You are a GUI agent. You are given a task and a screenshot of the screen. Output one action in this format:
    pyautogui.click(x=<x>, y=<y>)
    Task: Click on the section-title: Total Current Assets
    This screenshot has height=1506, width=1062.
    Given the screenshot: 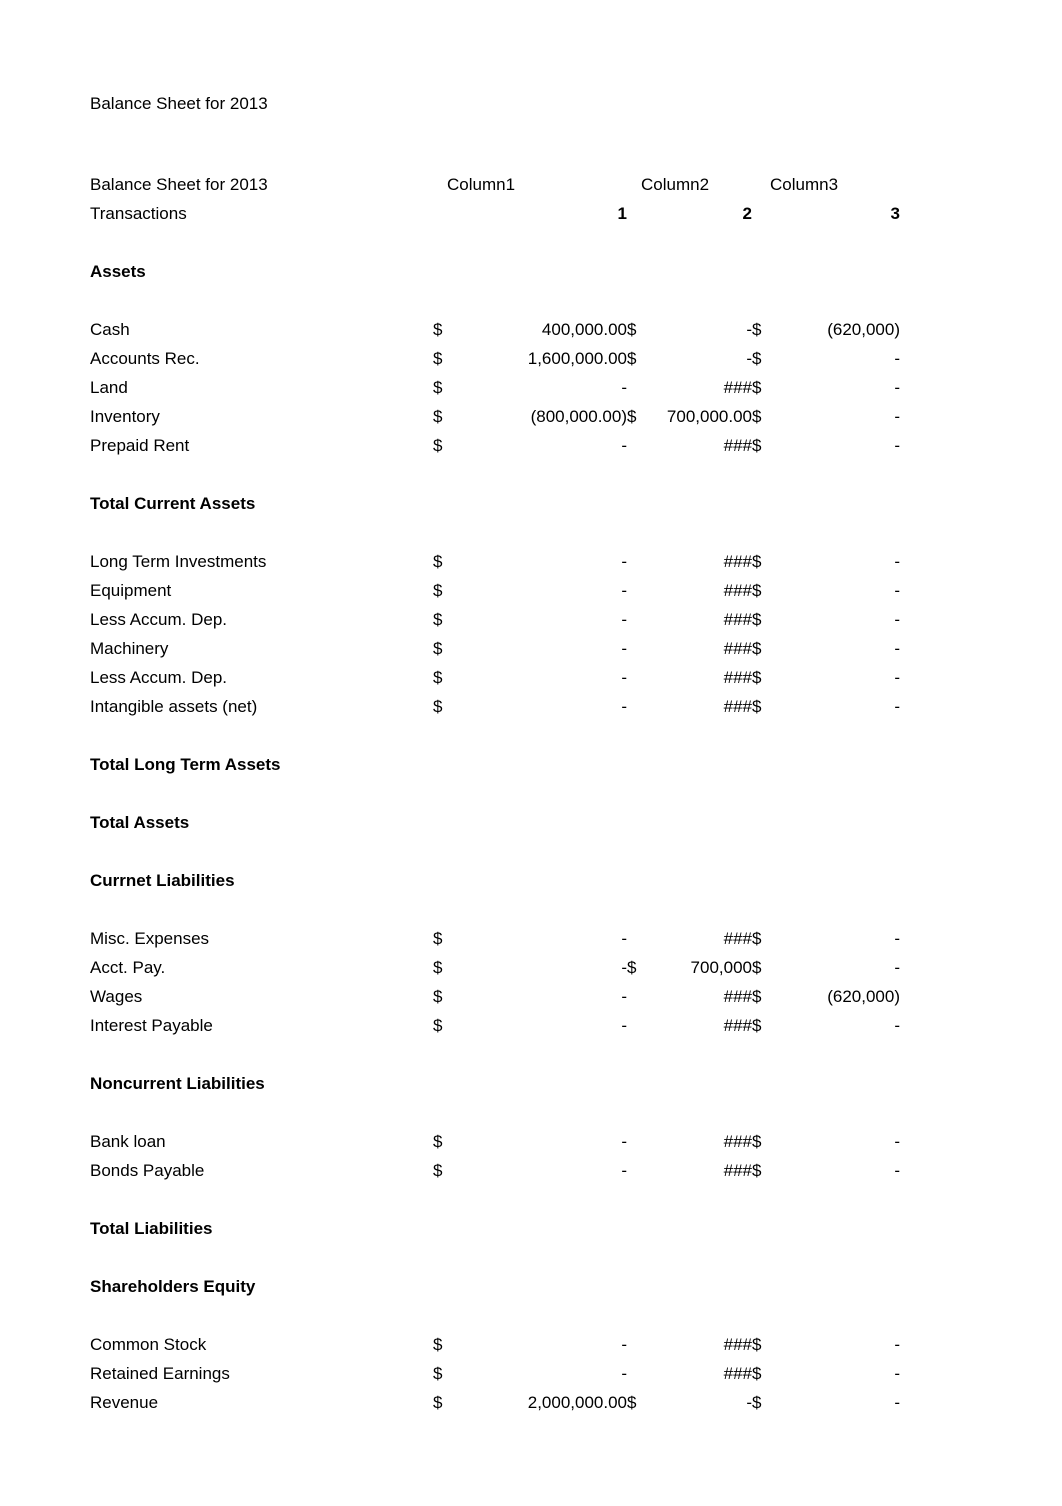 What is the action you would take?
    pyautogui.click(x=173, y=503)
    